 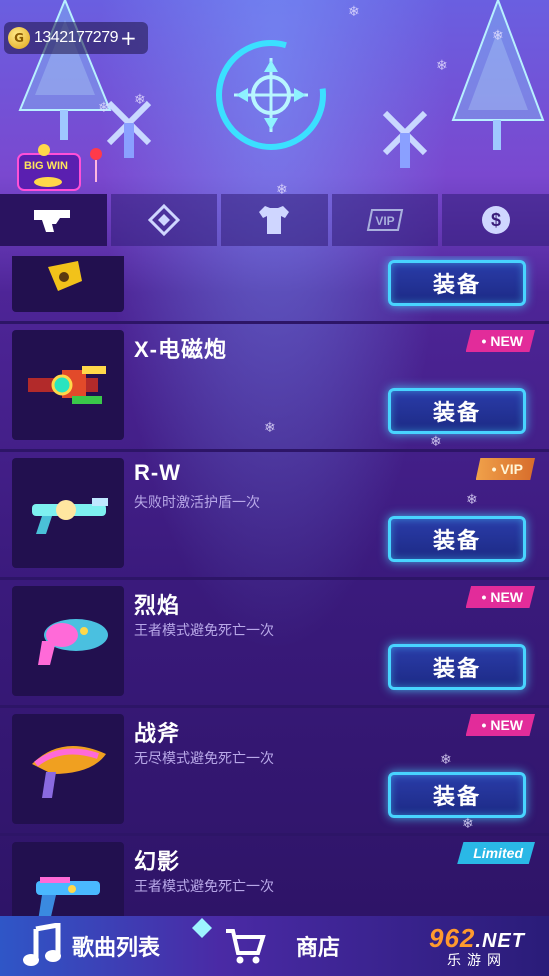 What do you see at coordinates (477, 960) in the screenshot?
I see `watermark-text: 乐游网` at bounding box center [477, 960].